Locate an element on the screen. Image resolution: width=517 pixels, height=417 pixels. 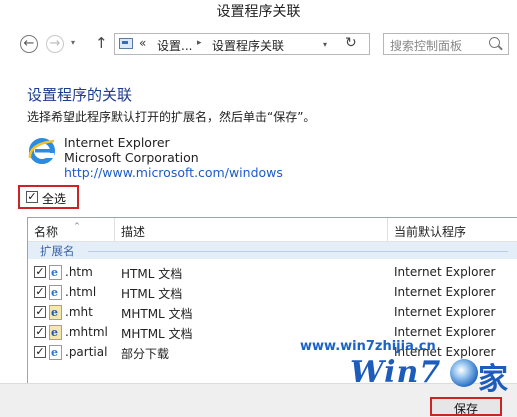
group-label: 扩展名 is located at coordinates (57, 251).